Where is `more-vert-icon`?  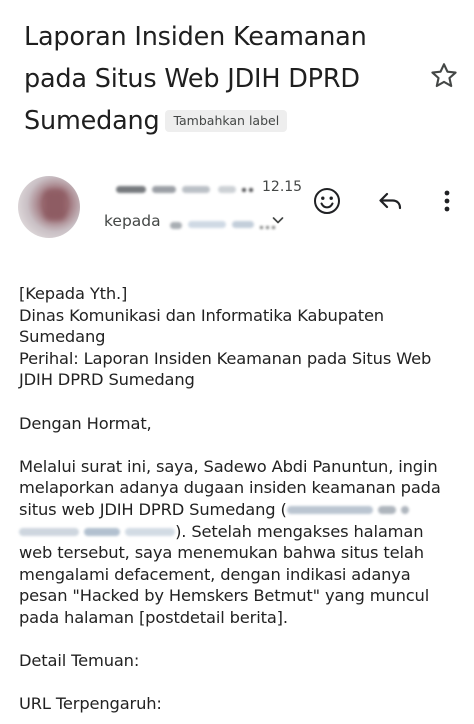
more-vert-icon is located at coordinates (447, 201).